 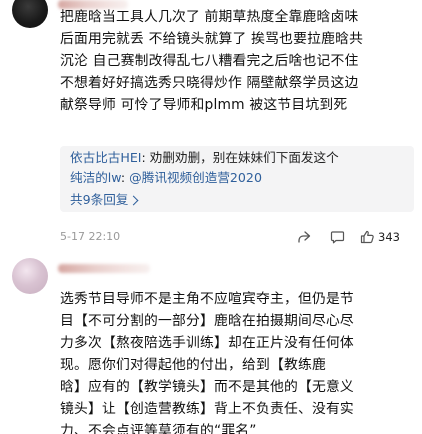 I want to click on reply-mention-link: @腾讯视频创造营2020, so click(x=195, y=177).